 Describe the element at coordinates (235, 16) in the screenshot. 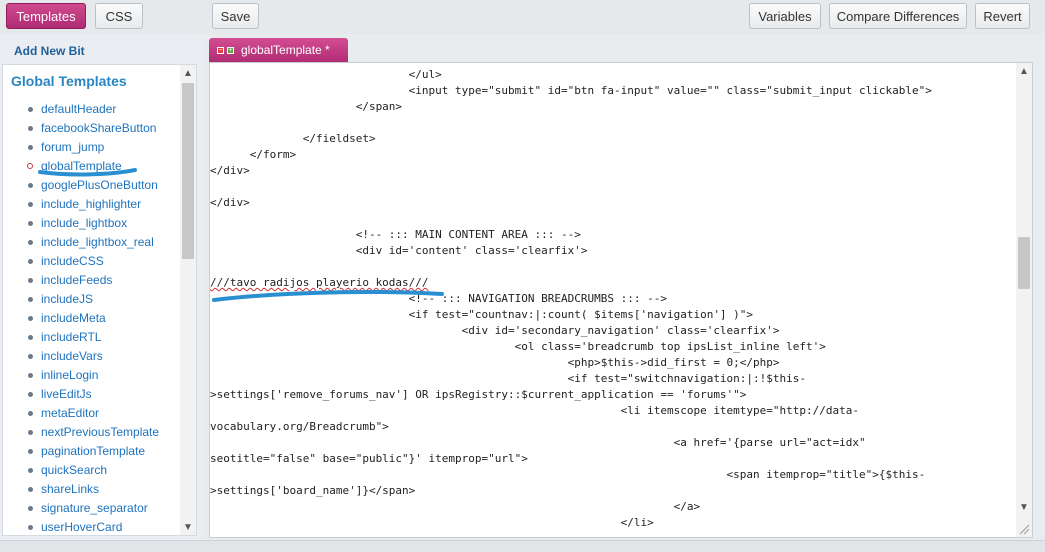

I see `save-button: Save` at that location.